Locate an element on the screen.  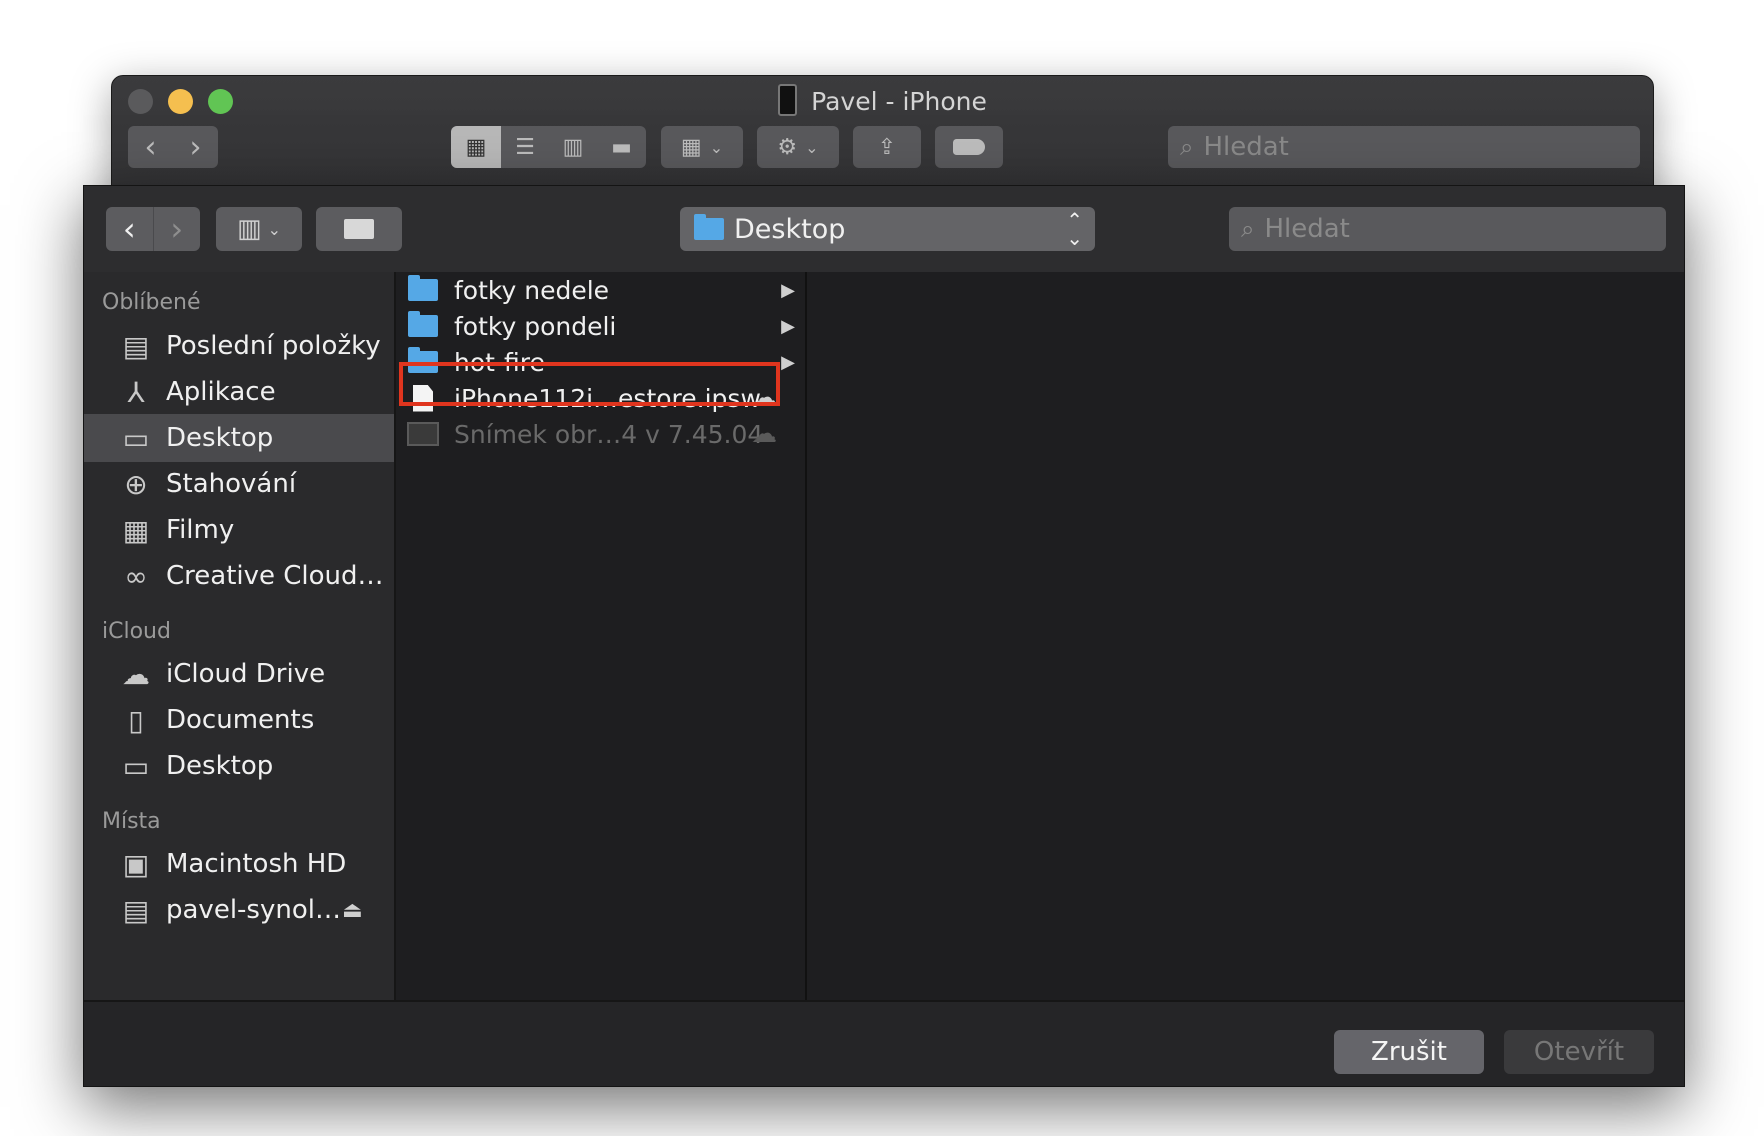
sidebar-item-applications: ⅄ Aplikace is located at coordinates (239, 392).